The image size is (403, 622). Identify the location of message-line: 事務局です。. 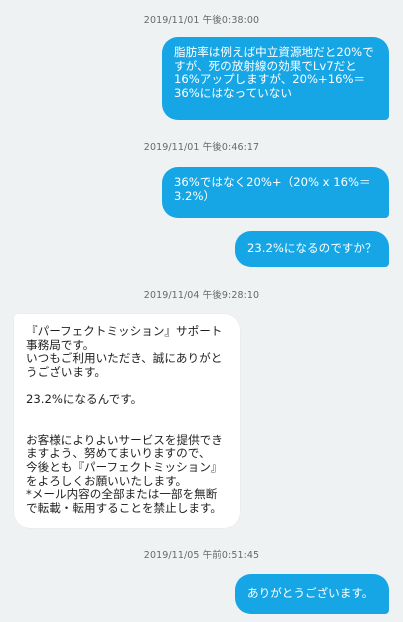
(60, 344).